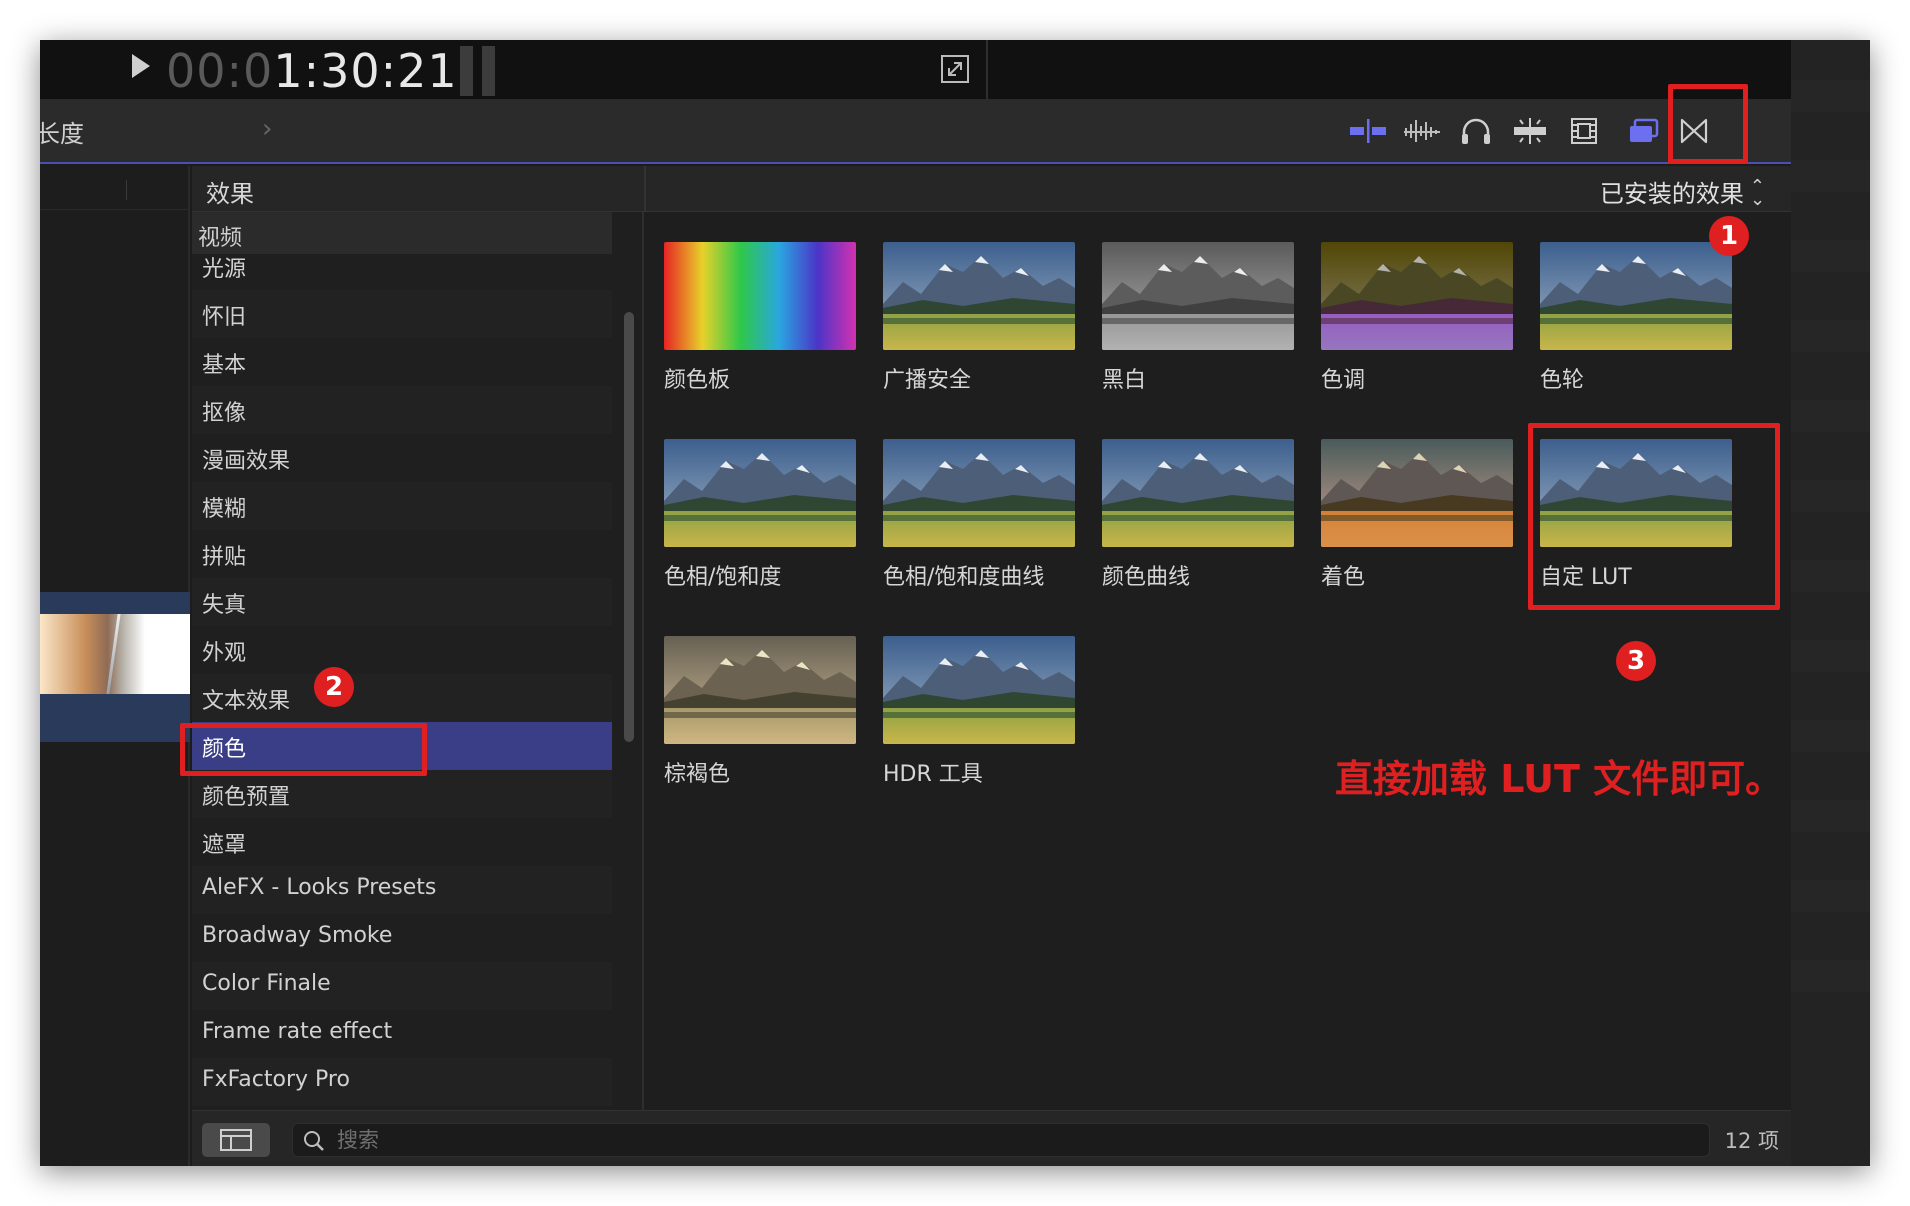 This screenshot has width=1910, height=1206. I want to click on annotation-badge-1: 1, so click(1729, 236).